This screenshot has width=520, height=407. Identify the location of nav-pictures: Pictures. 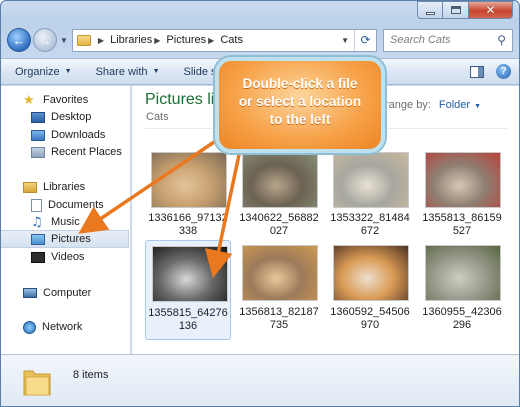
(65, 239).